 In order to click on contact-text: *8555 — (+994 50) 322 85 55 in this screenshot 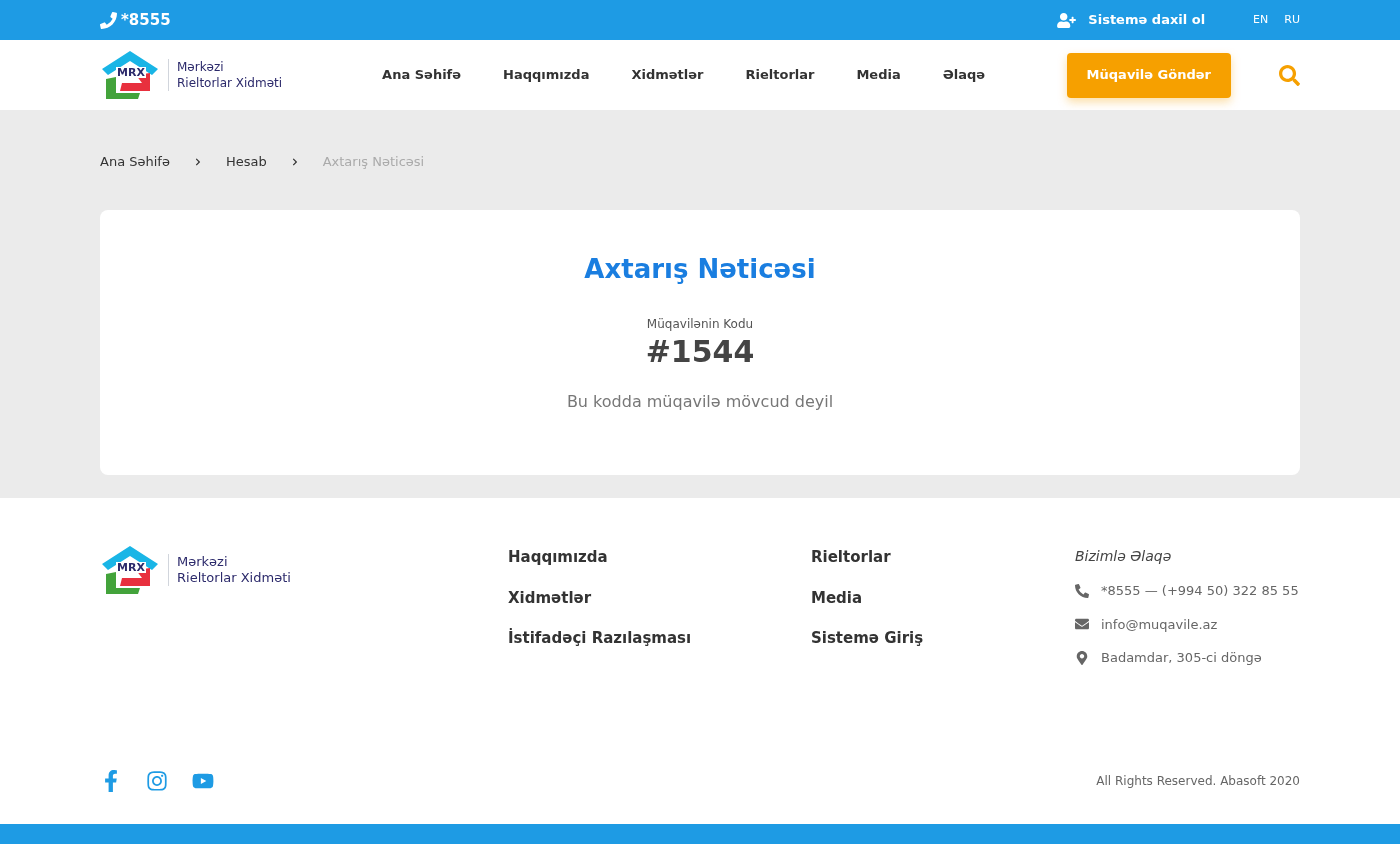, I will do `click(1200, 591)`.